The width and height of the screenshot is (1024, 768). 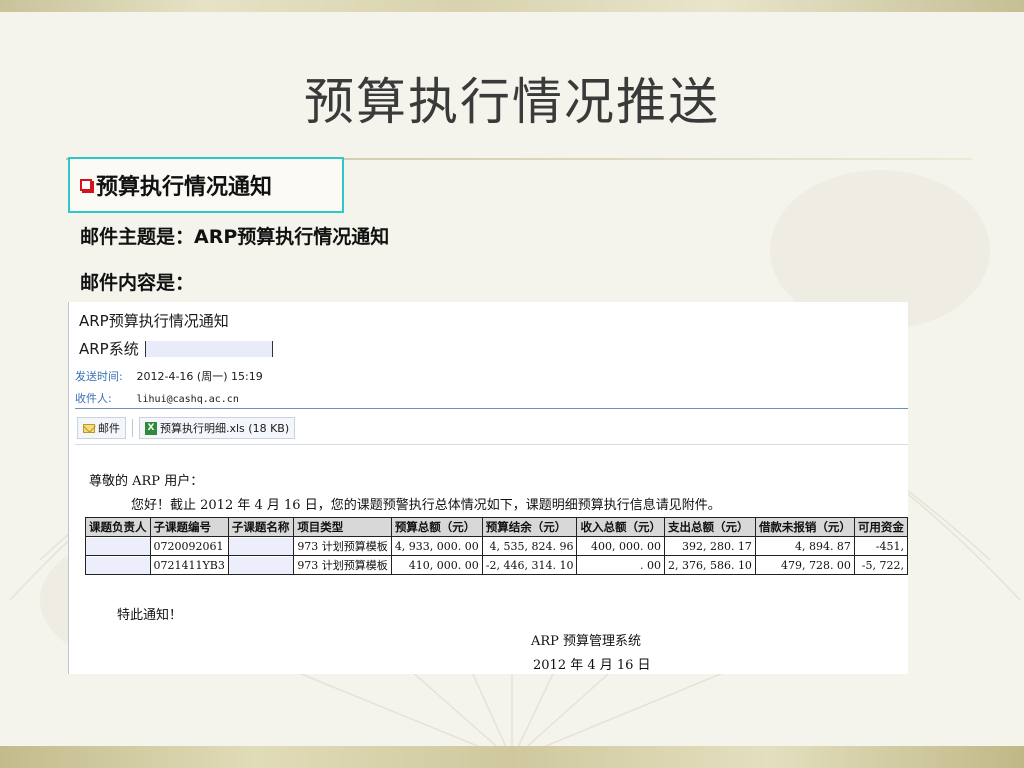 What do you see at coordinates (880, 527) in the screenshot?
I see `col-header: 可用资金` at bounding box center [880, 527].